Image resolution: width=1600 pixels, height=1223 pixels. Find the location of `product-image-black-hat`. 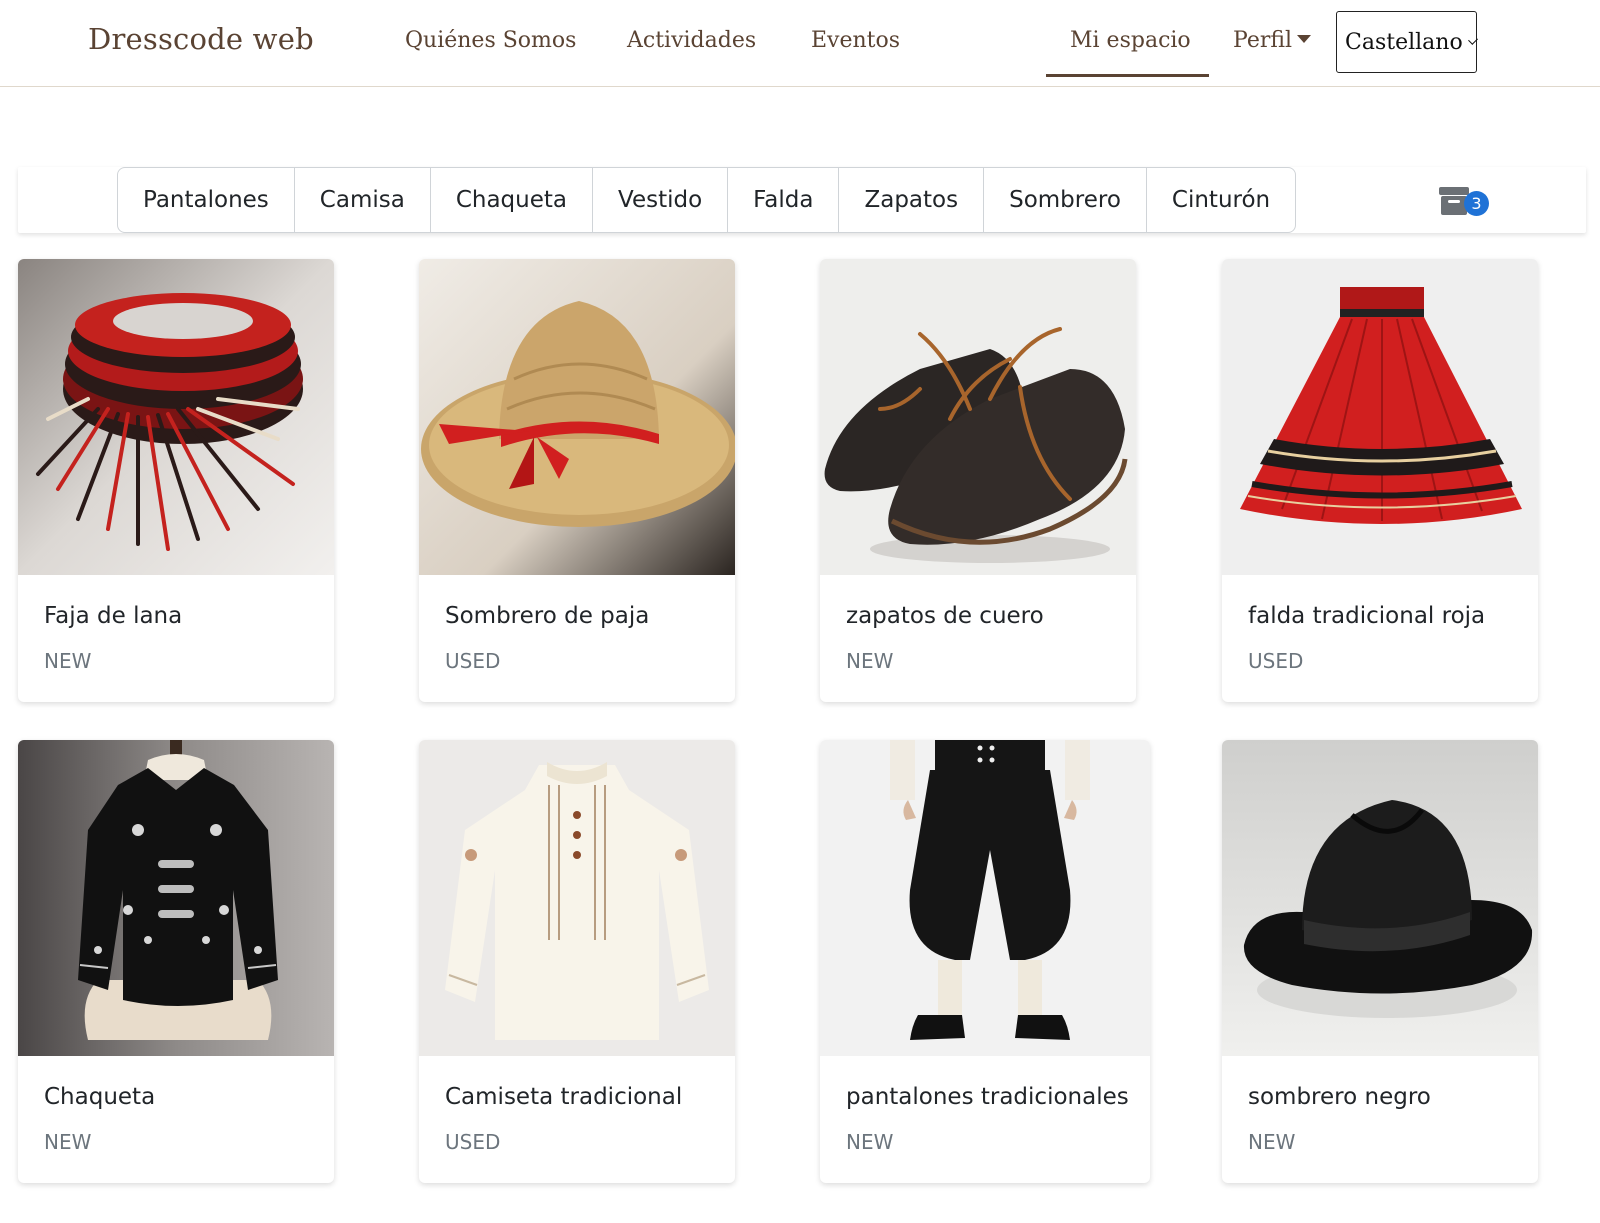

product-image-black-hat is located at coordinates (1380, 898).